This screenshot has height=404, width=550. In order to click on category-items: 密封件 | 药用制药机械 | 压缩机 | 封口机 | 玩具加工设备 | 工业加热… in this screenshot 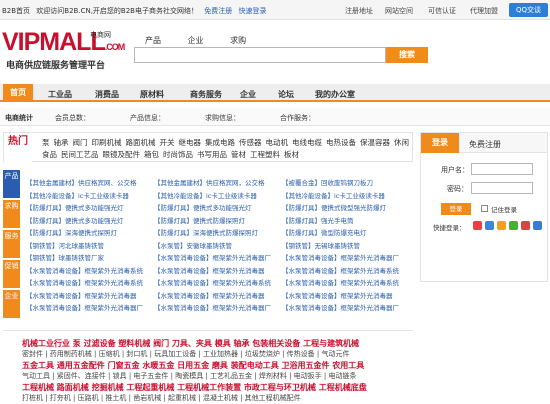, I will do `click(217, 354)`.